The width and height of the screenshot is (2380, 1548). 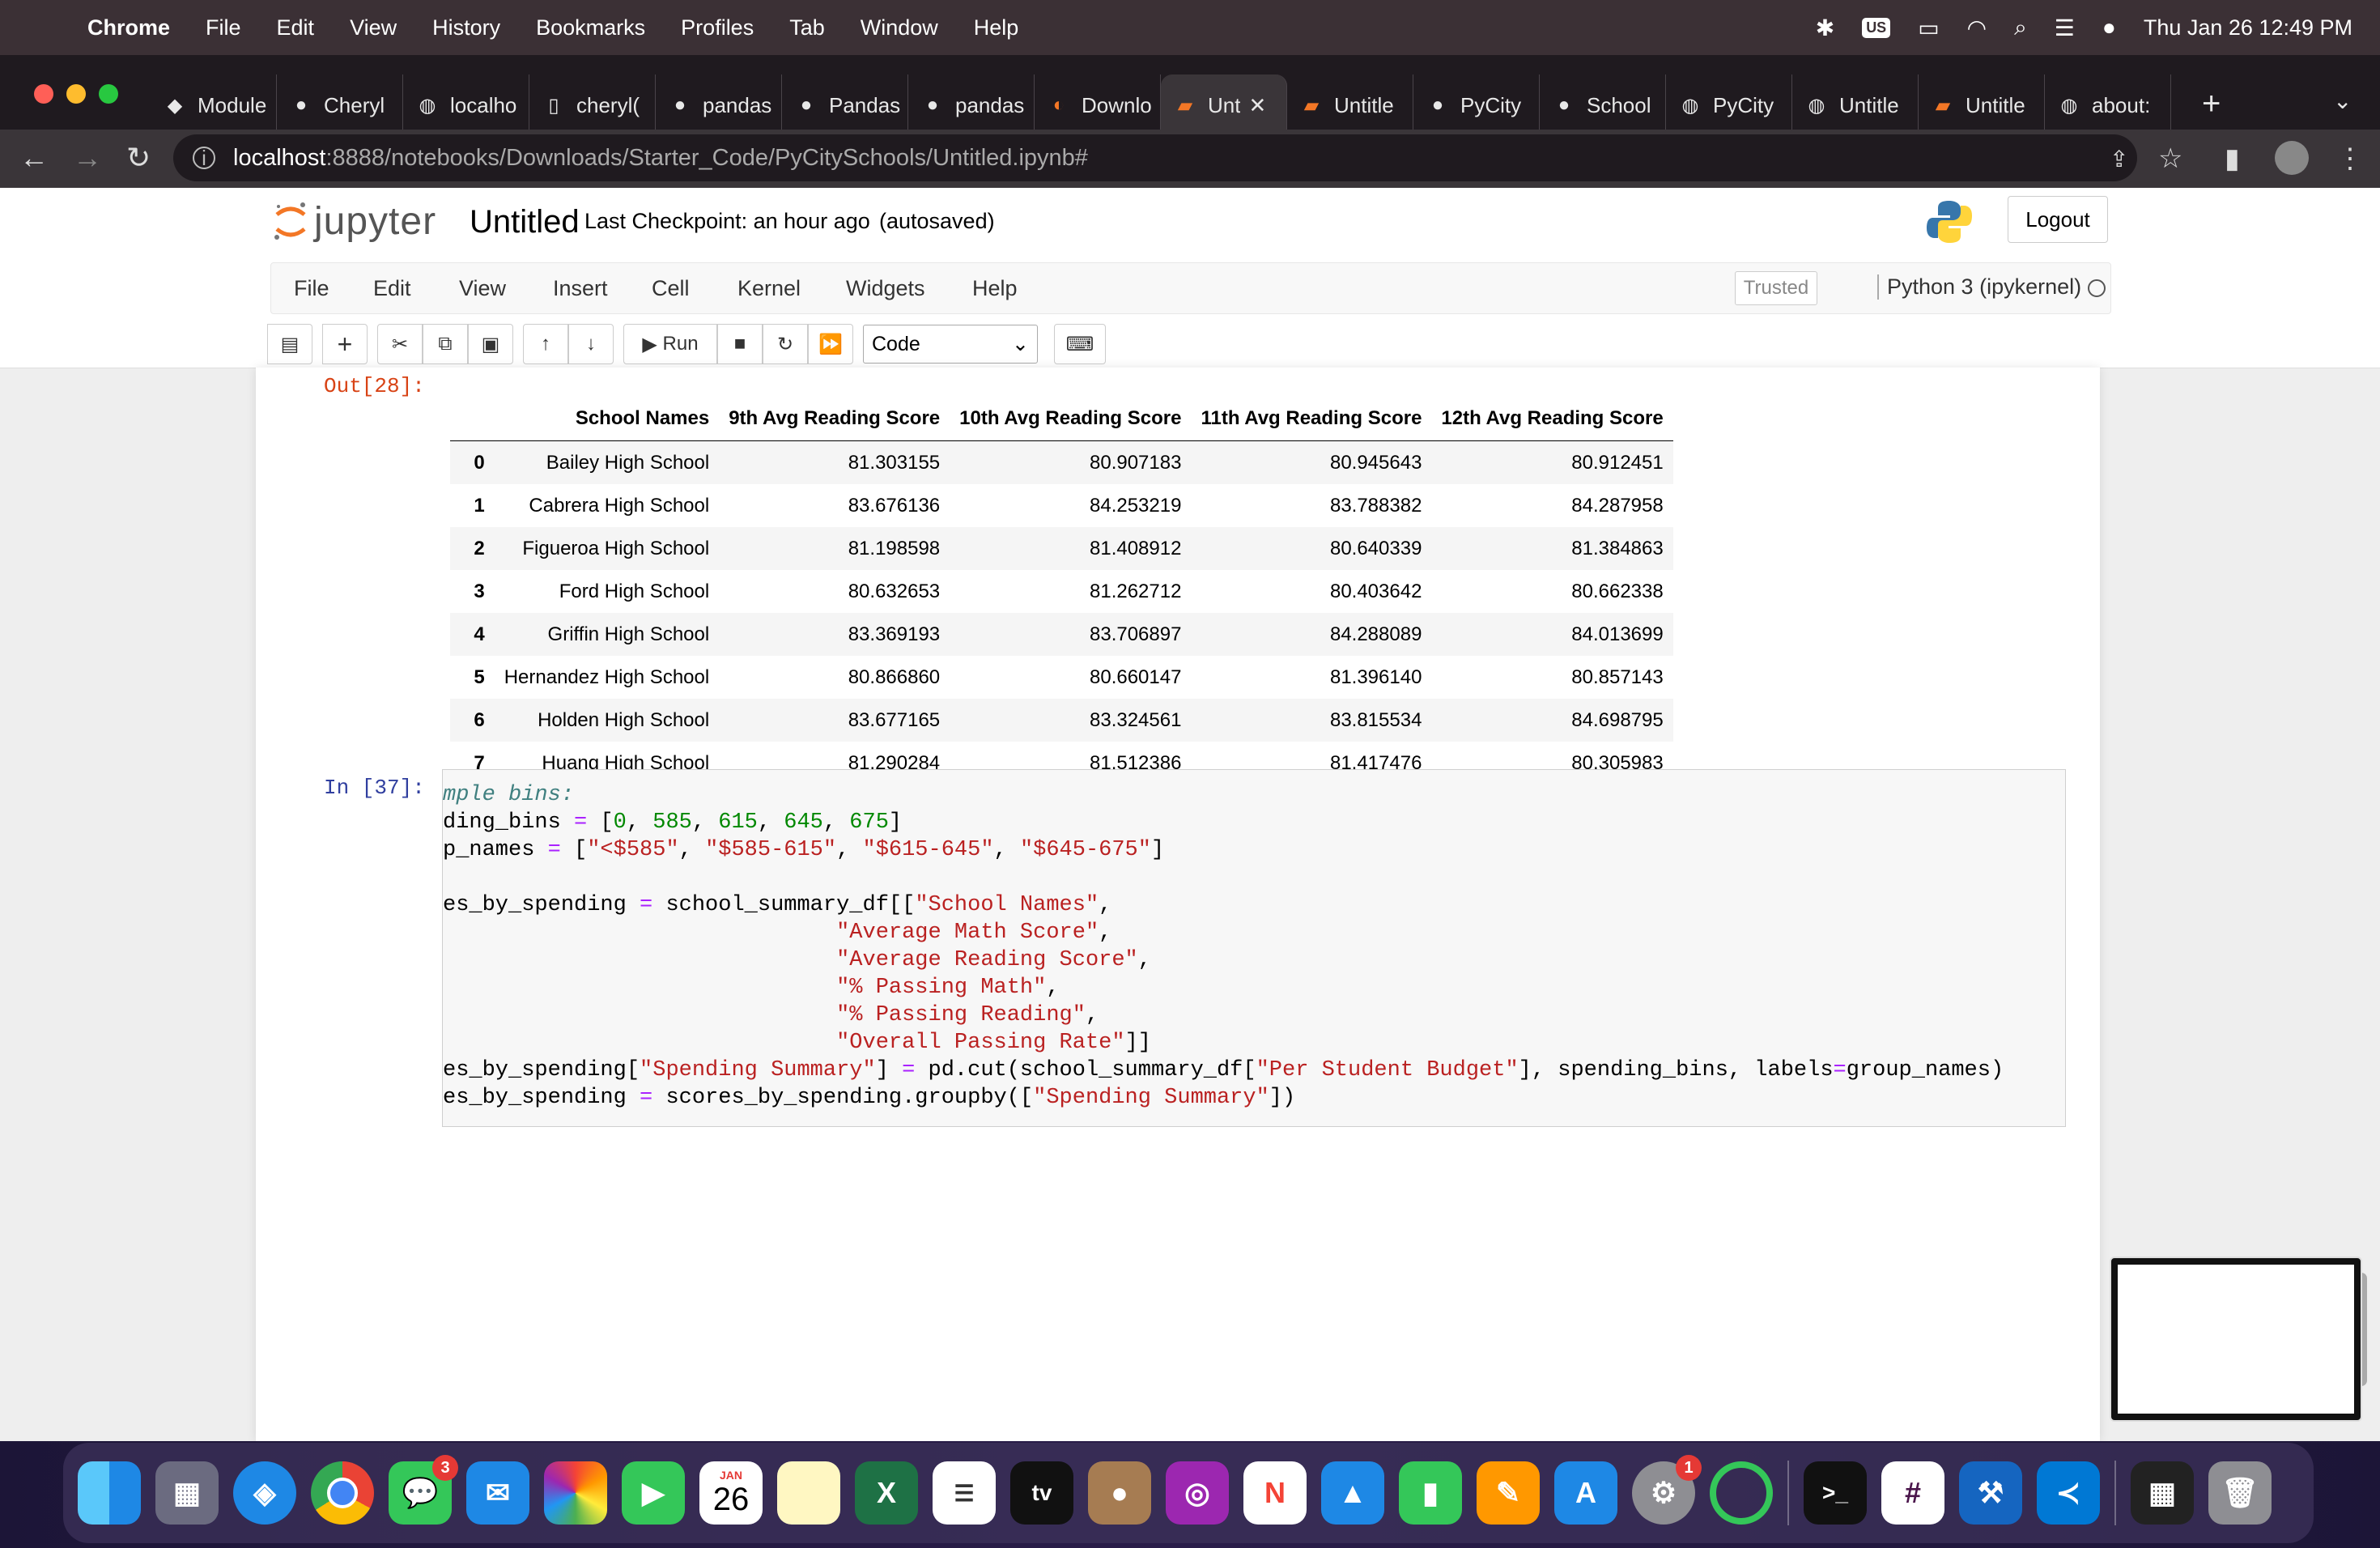 What do you see at coordinates (1835, 1493) in the screenshot?
I see `terminal-icon: >_` at bounding box center [1835, 1493].